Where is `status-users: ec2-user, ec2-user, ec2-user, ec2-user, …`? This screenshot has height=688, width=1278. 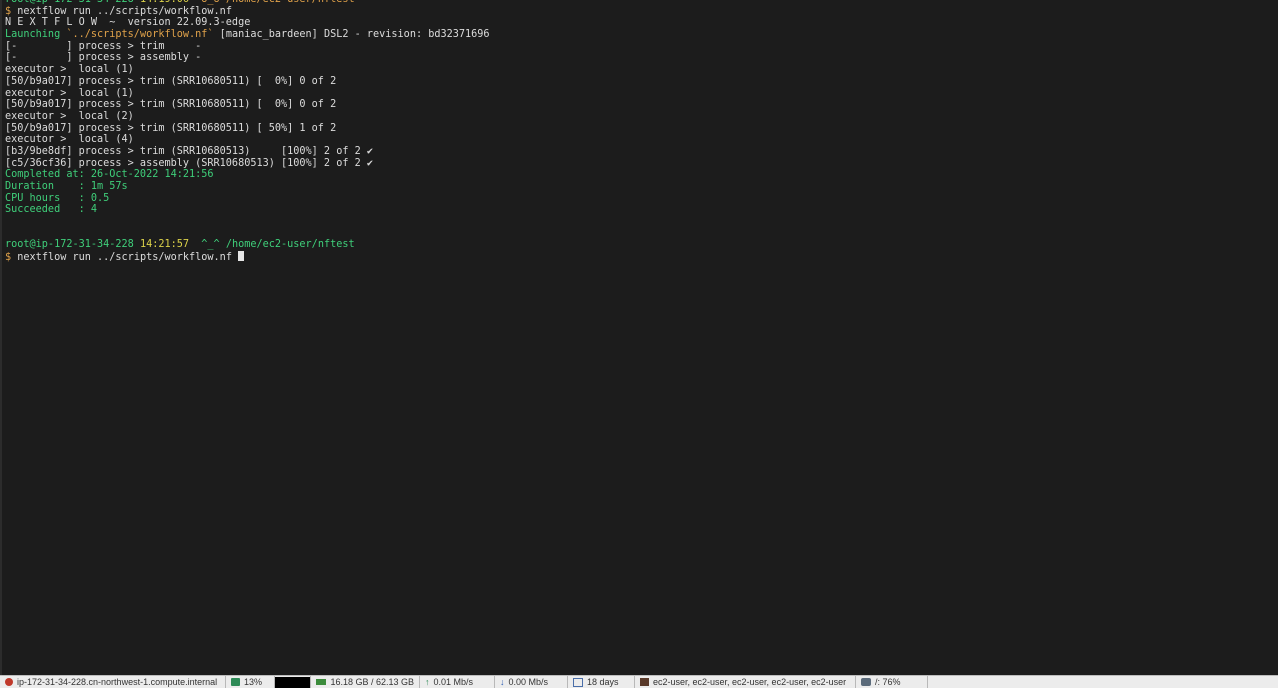 status-users: ec2-user, ec2-user, ec2-user, ec2-user, … is located at coordinates (745, 682).